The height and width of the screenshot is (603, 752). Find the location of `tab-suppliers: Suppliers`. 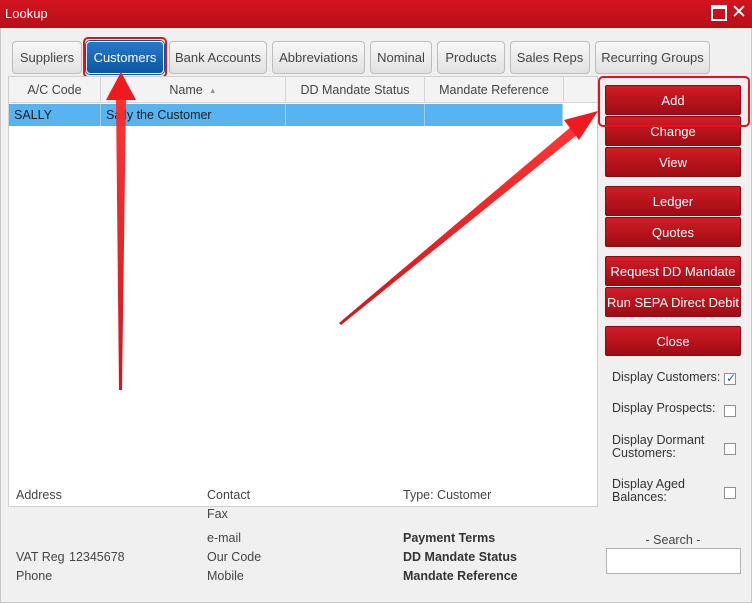

tab-suppliers: Suppliers is located at coordinates (47, 57).